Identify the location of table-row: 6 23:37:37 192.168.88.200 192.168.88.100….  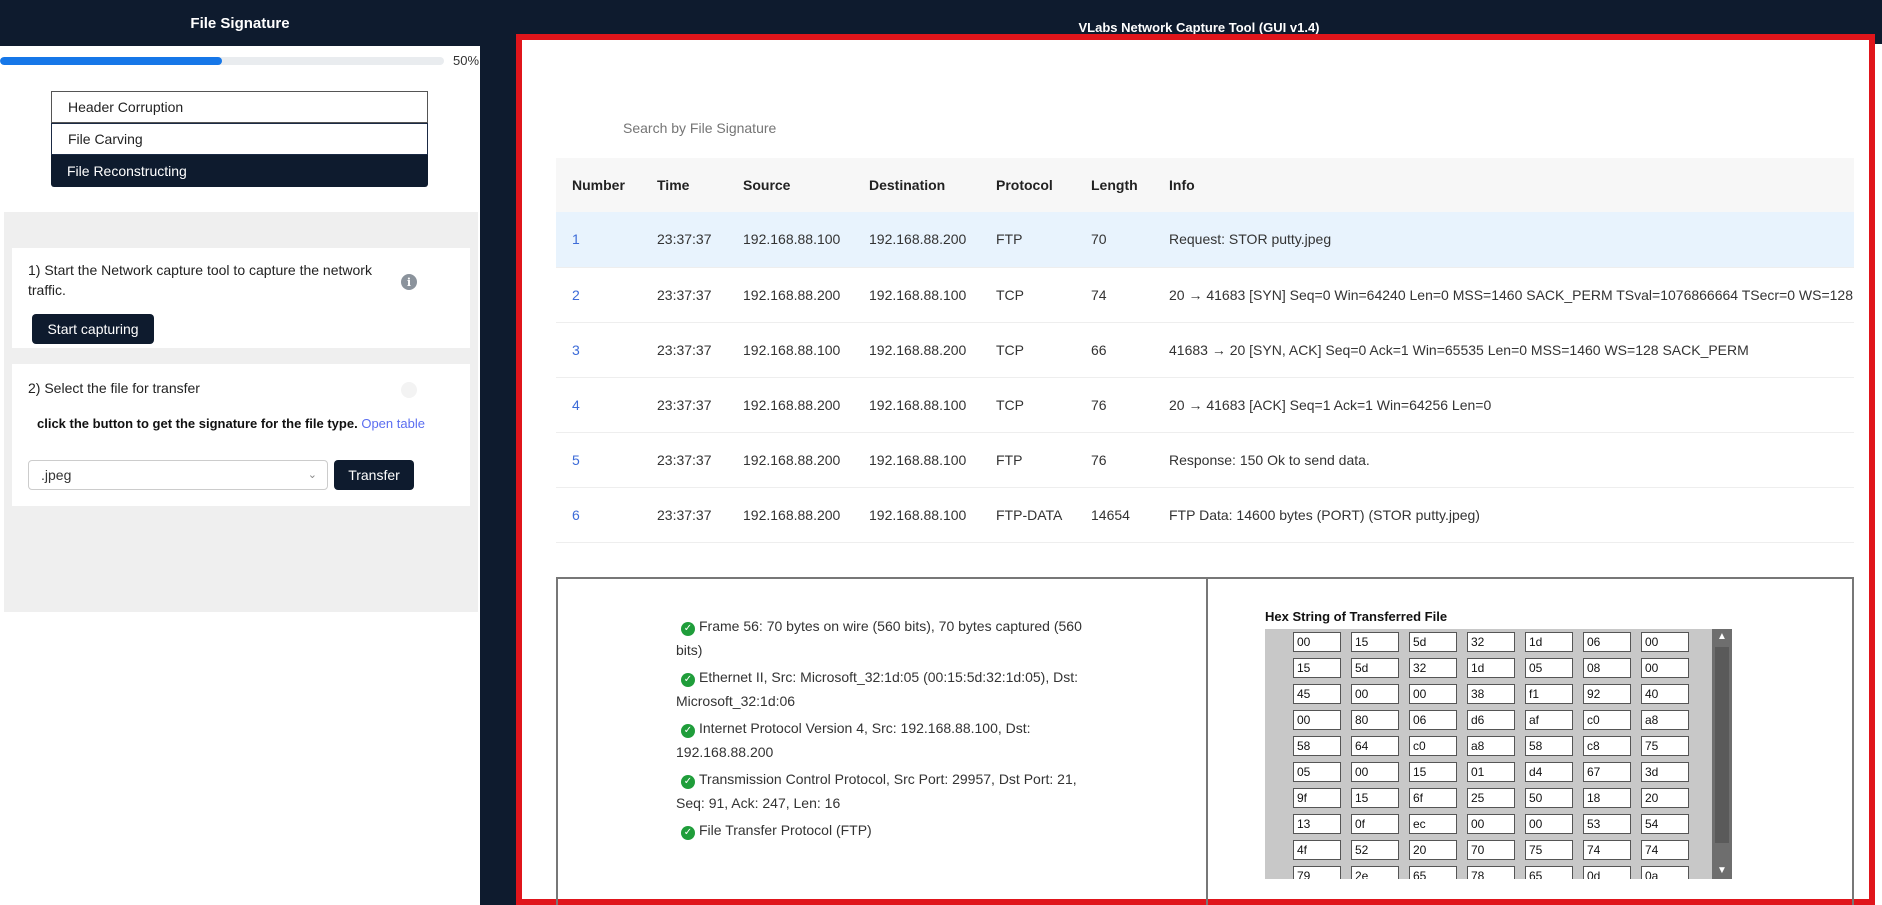
(1205, 515).